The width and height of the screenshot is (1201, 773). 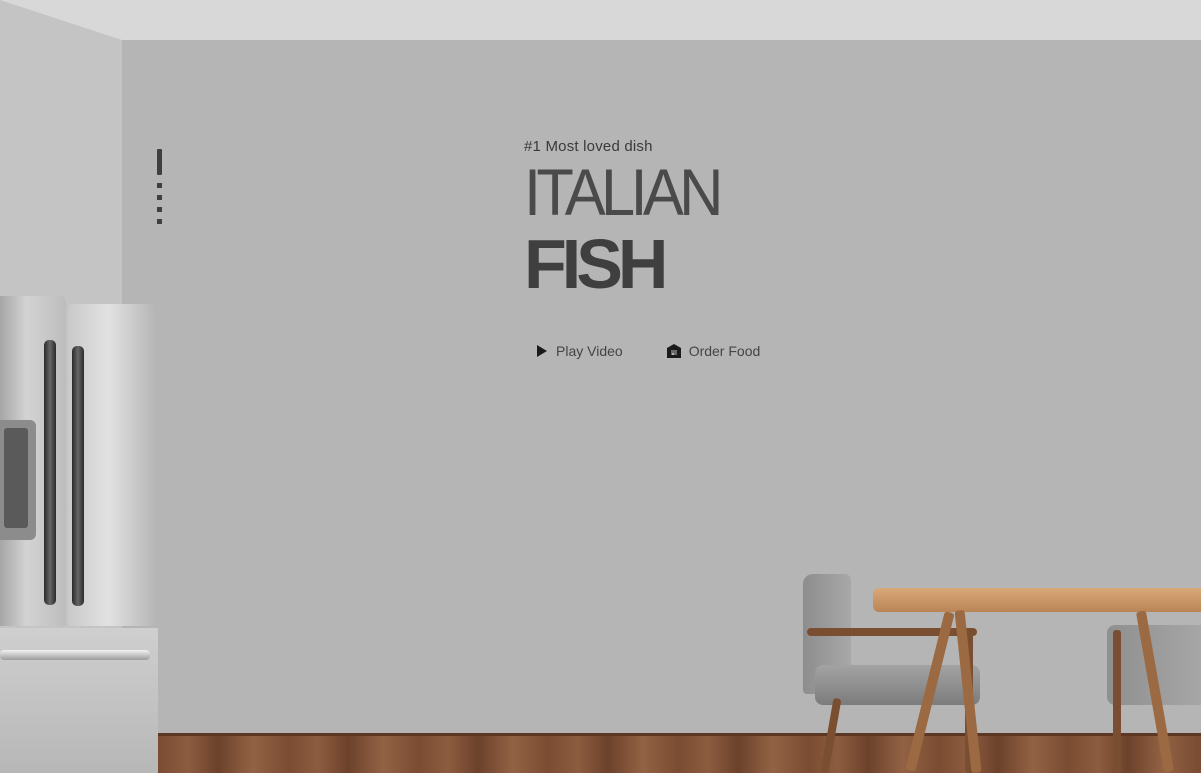 I want to click on fridge-handle-left, so click(x=50, y=472).